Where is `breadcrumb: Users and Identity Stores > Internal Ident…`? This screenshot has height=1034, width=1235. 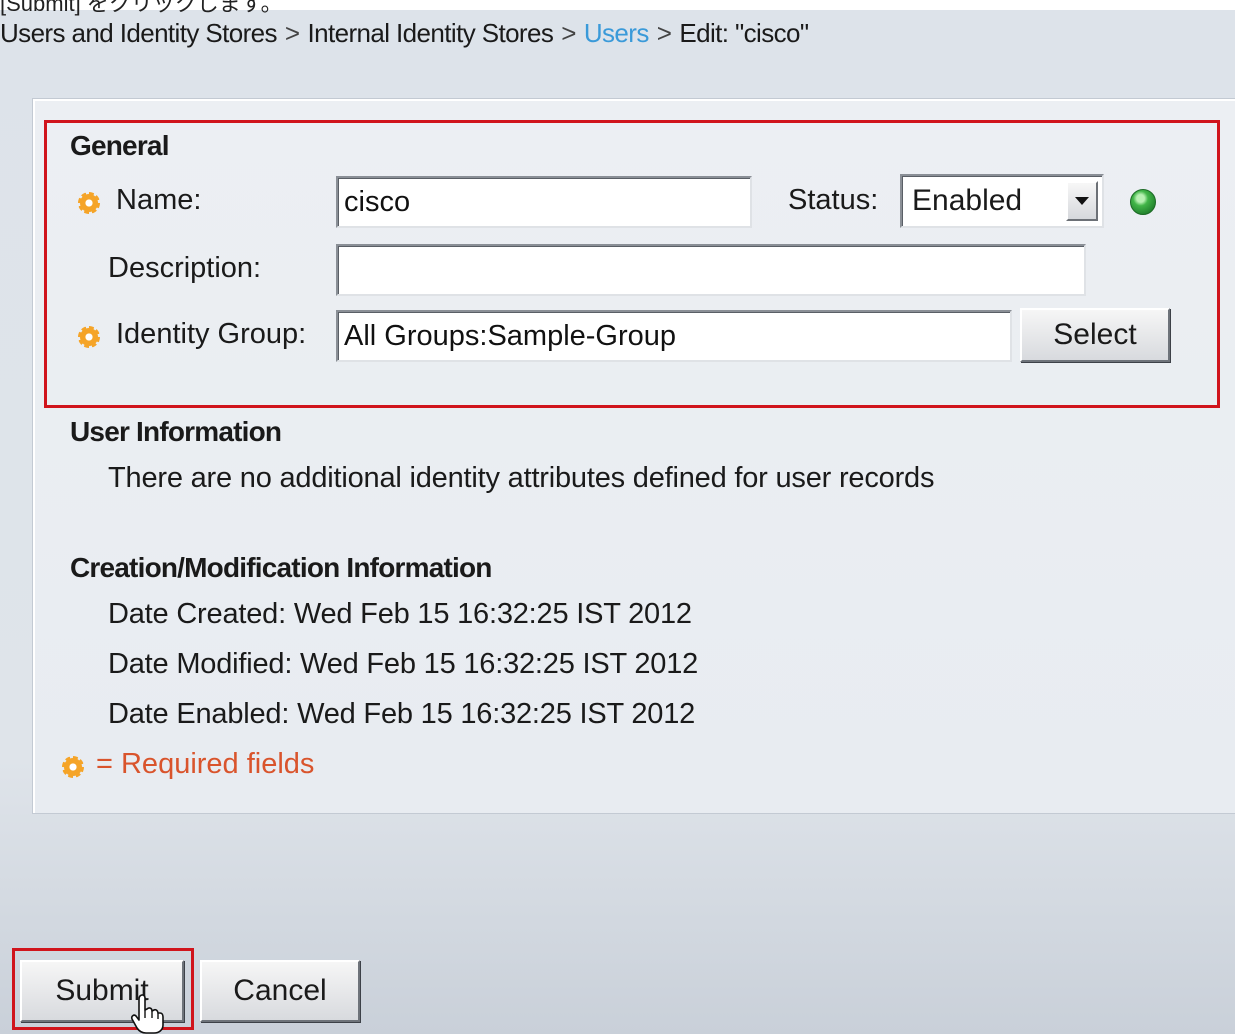
breadcrumb: Users and Identity Stores > Internal Ident… is located at coordinates (404, 39).